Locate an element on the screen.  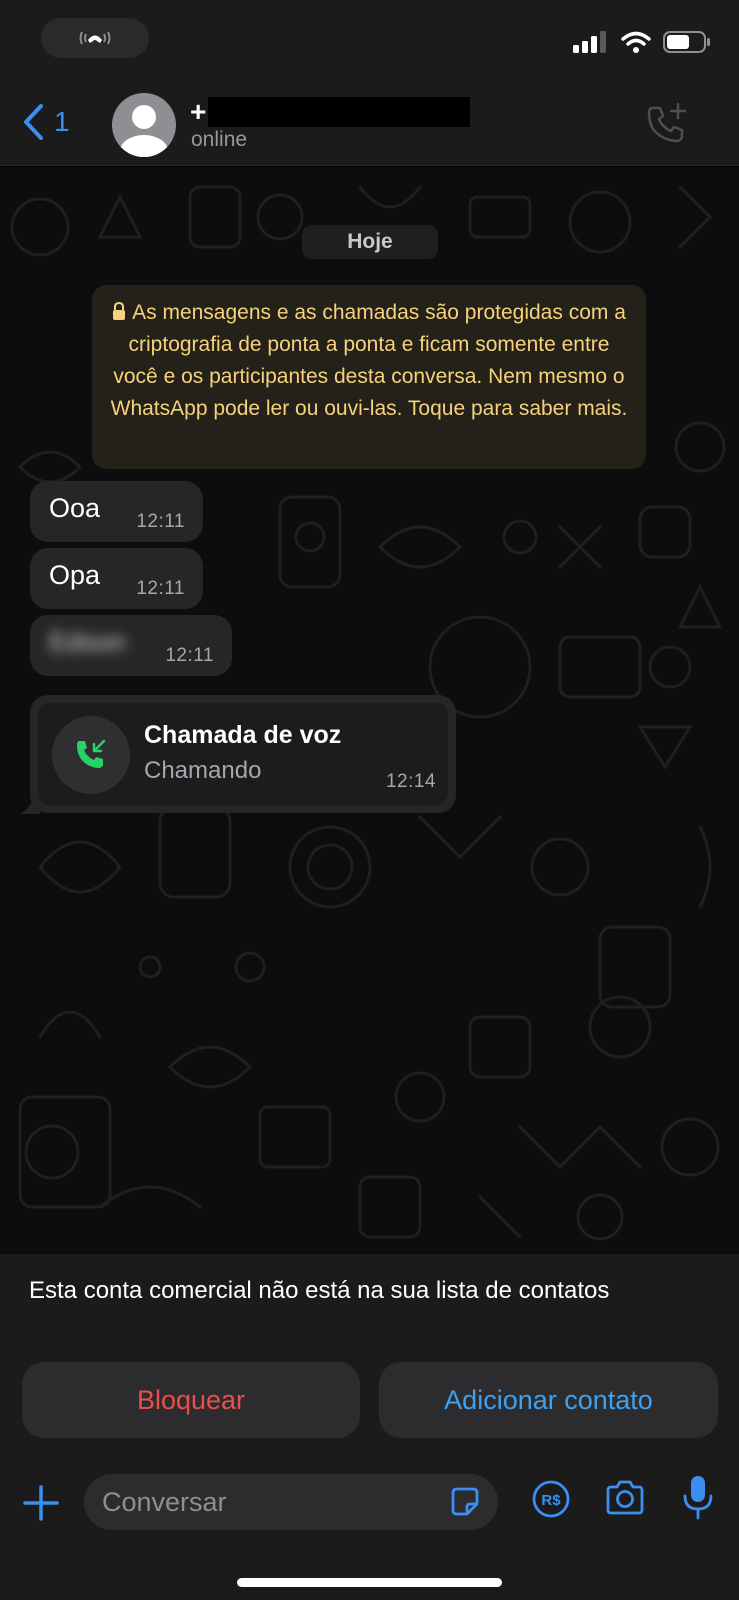
missed-call-icon-wrap is located at coordinates (91, 755).